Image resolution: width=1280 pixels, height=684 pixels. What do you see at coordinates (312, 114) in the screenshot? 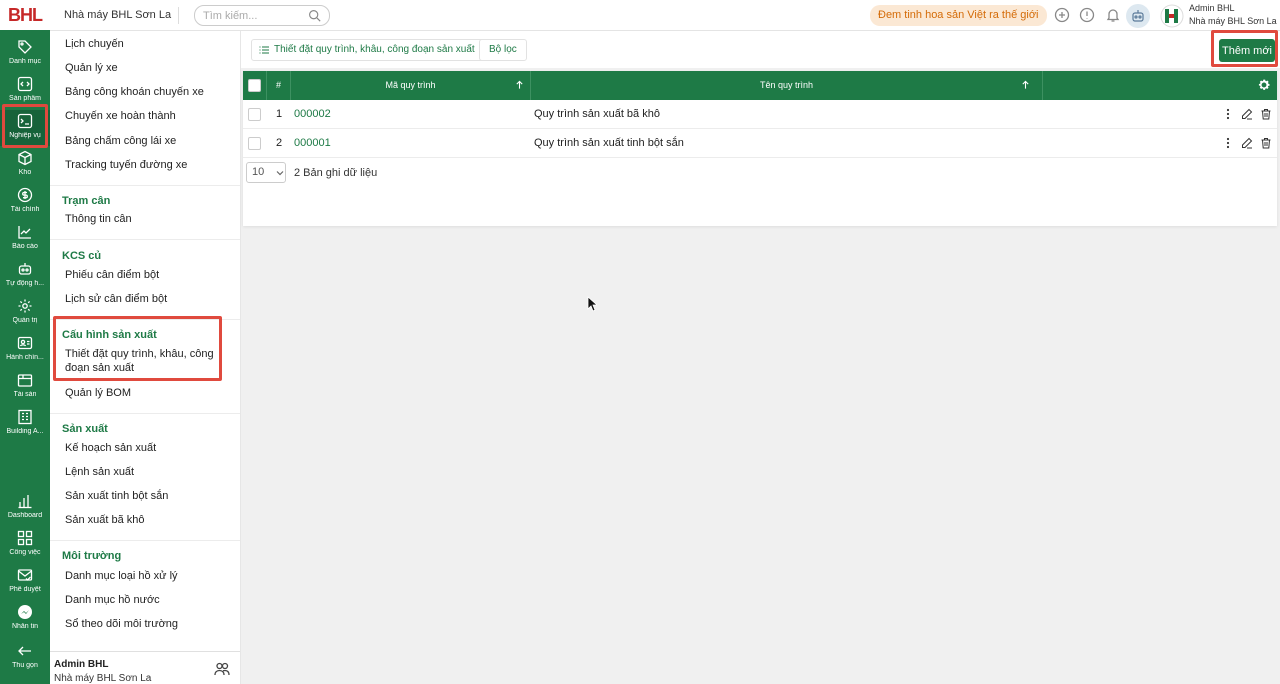
I see `row-code-link: 000002` at bounding box center [312, 114].